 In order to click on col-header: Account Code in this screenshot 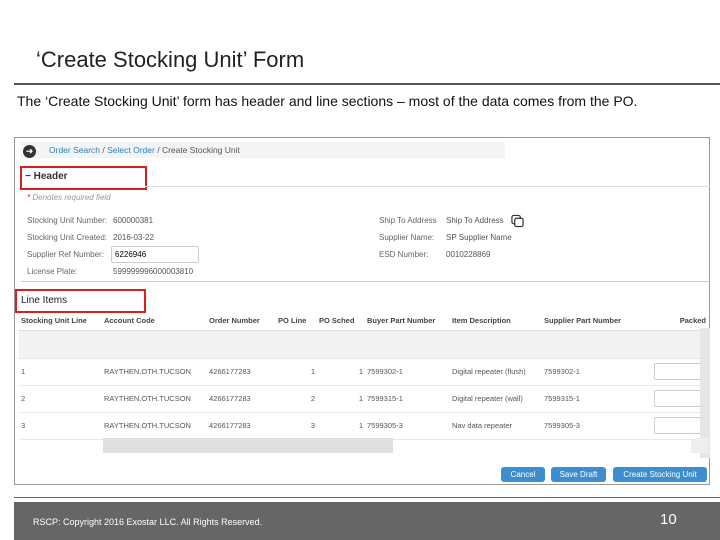, I will do `click(154, 321)`.